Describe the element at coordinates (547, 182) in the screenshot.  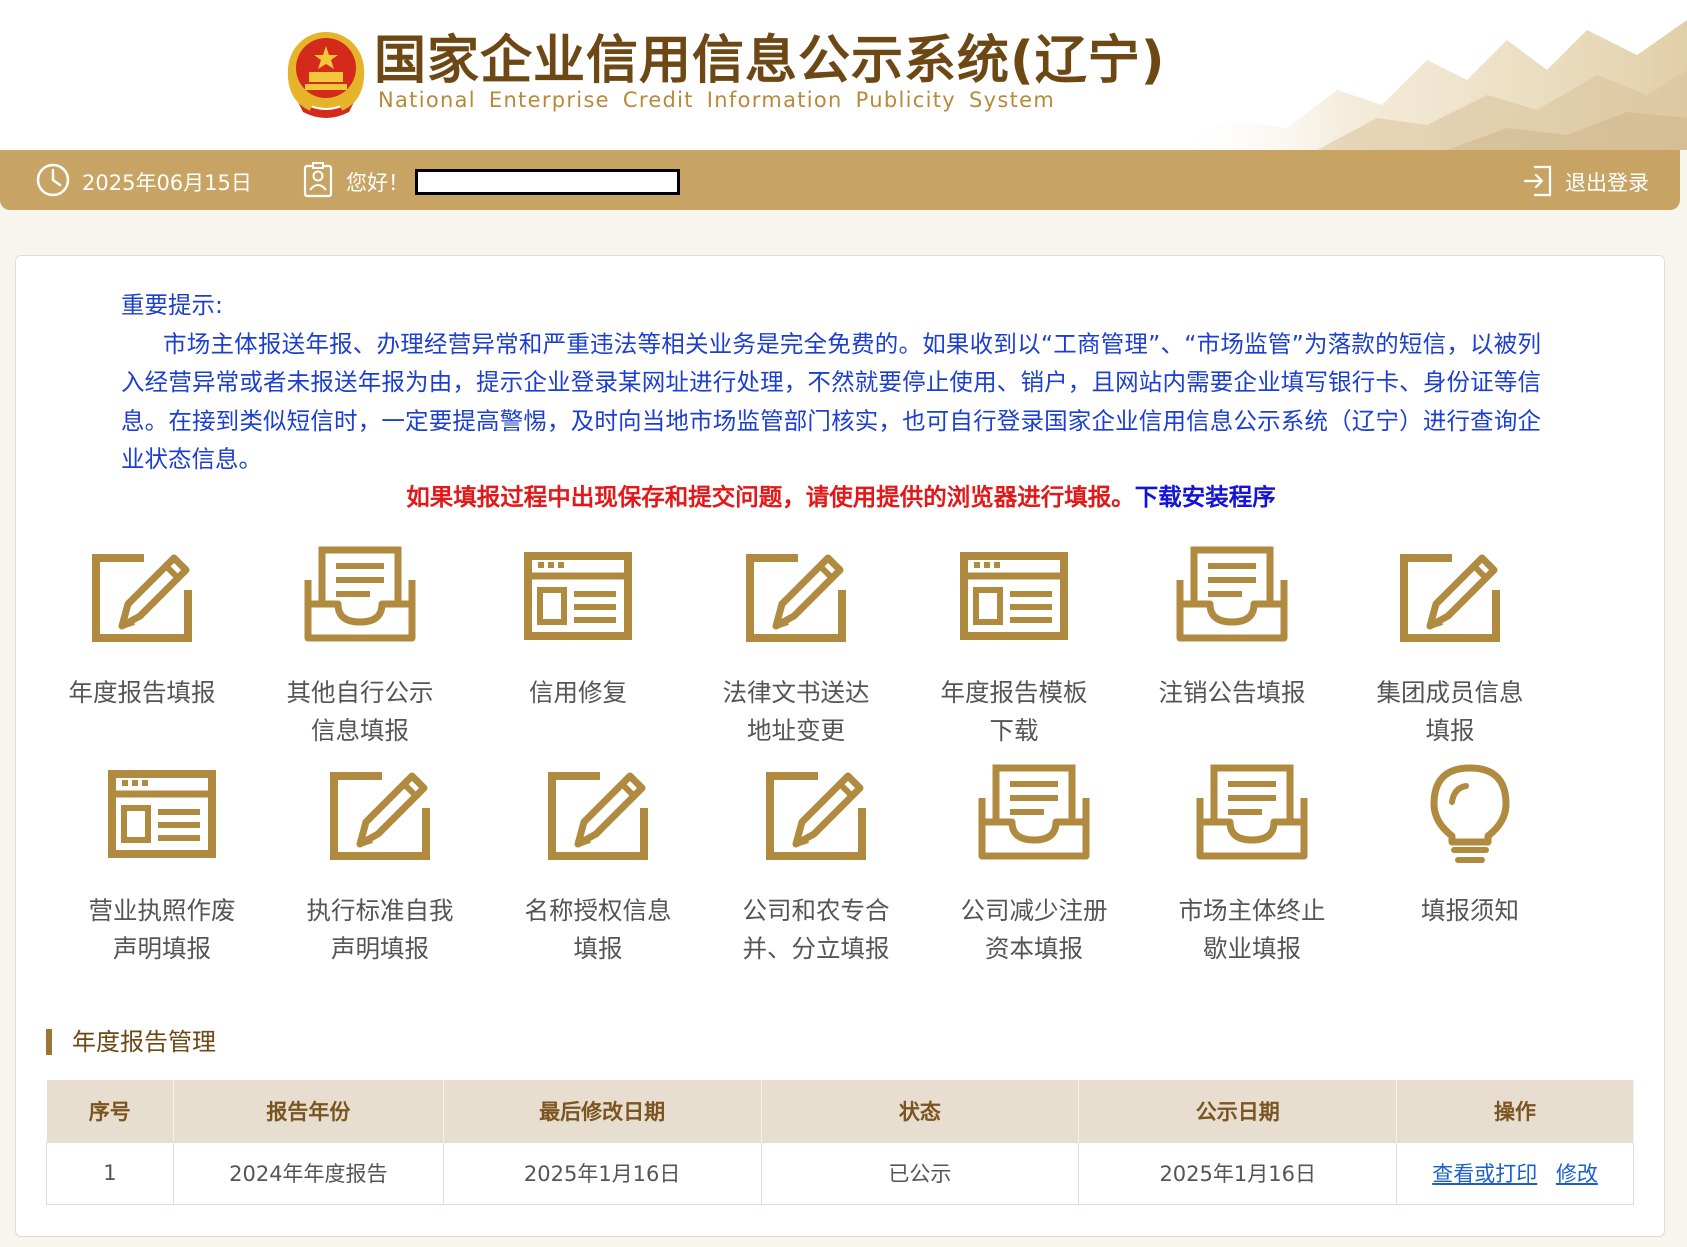
I see `redacted-username-box` at that location.